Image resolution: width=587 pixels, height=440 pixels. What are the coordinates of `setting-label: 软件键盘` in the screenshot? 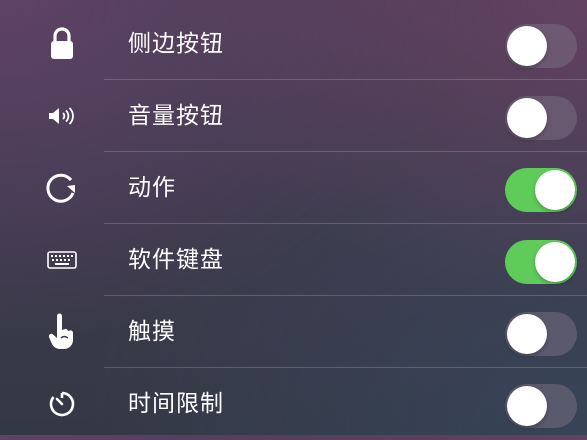 It's located at (176, 260).